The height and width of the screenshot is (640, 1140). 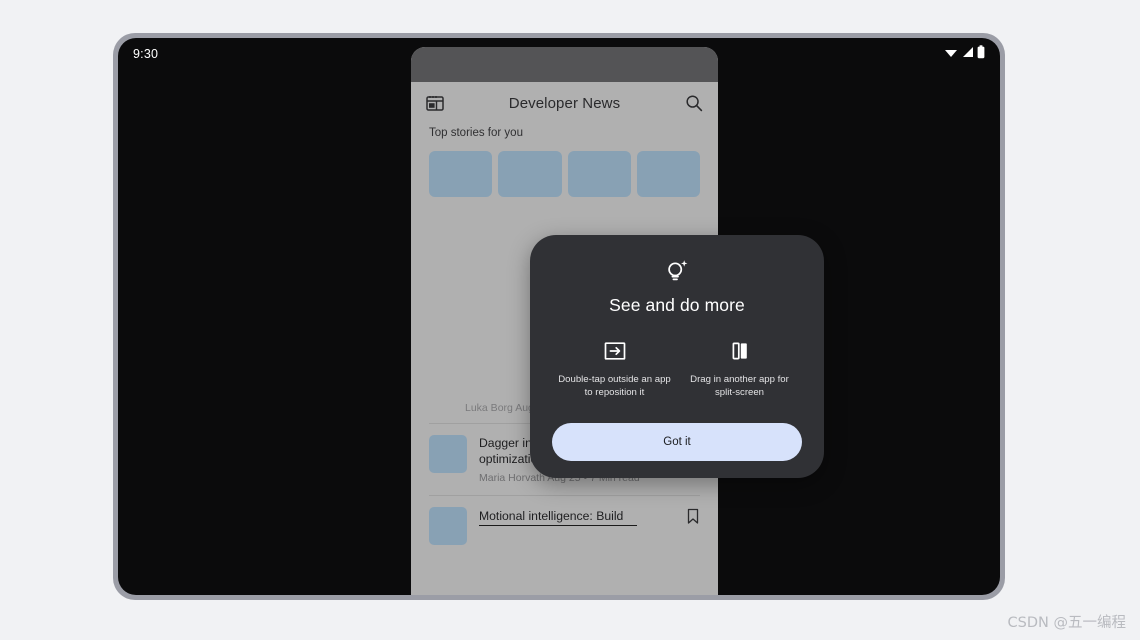 What do you see at coordinates (476, 133) in the screenshot?
I see `section-heading: Top stories for you` at bounding box center [476, 133].